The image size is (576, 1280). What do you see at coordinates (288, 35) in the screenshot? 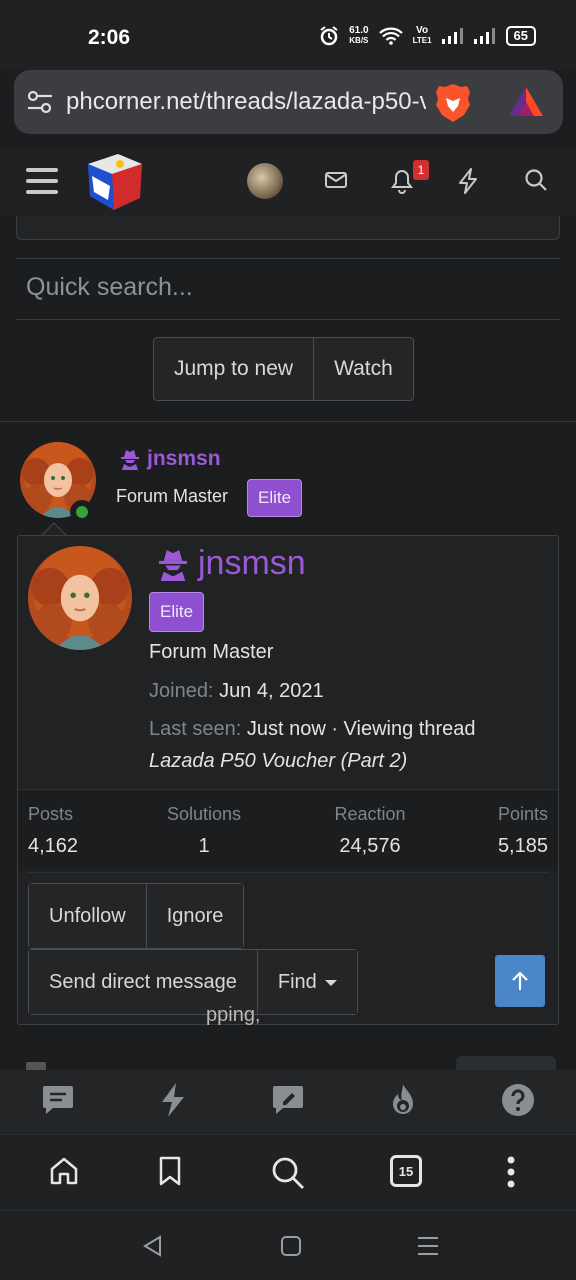
I see `status-bar: 2:06 61.0 KB/S Vo LTE1 65` at bounding box center [288, 35].